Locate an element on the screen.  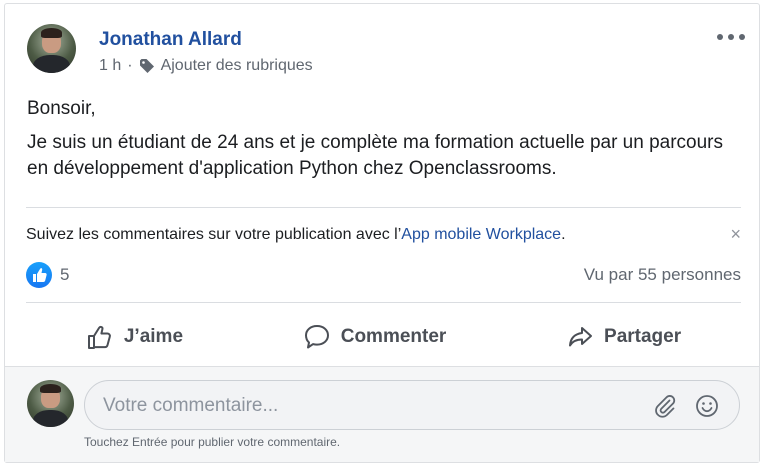
share-button: Partager is located at coordinates (623, 337).